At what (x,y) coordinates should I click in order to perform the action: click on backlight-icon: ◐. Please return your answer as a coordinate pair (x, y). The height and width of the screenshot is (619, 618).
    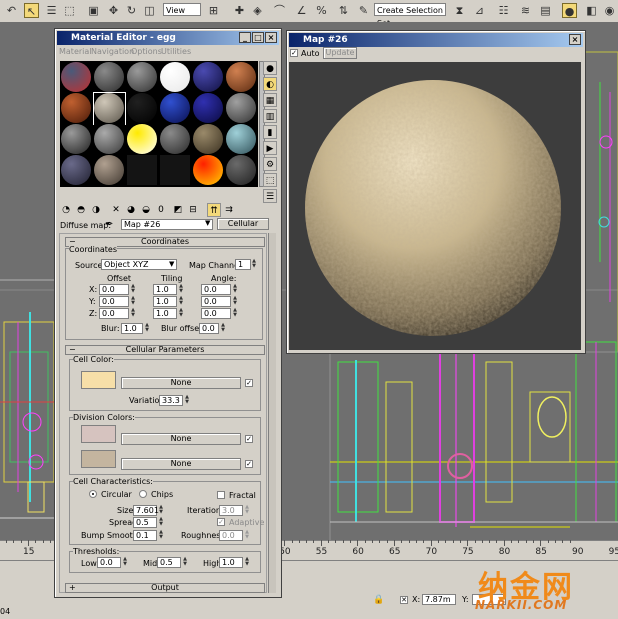
    Looking at the image, I should click on (270, 84).